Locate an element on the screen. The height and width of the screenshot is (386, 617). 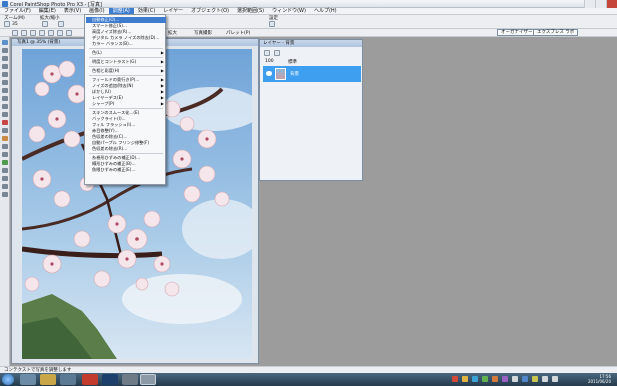
adjust-menu-item-label: スキンのスムース化...(E) is located at coordinates (116, 112).